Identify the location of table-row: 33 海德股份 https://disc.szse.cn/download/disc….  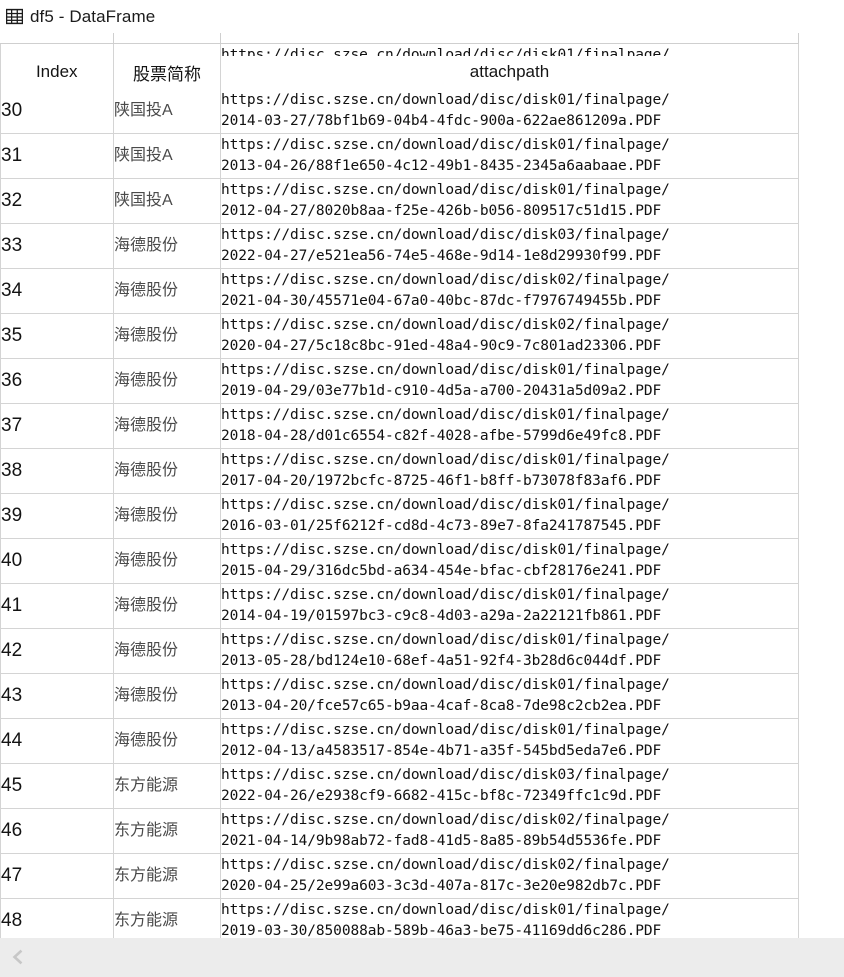
(399, 246).